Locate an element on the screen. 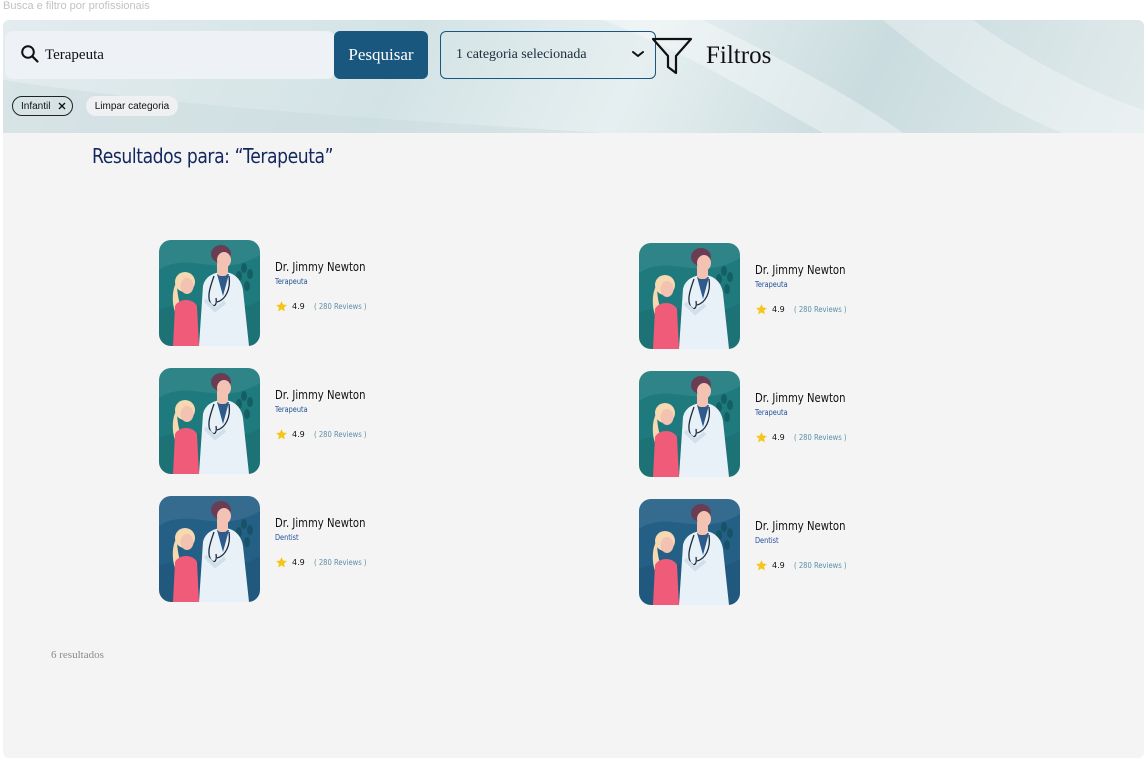  category-chip-infantil: Infantil is located at coordinates (42, 106).